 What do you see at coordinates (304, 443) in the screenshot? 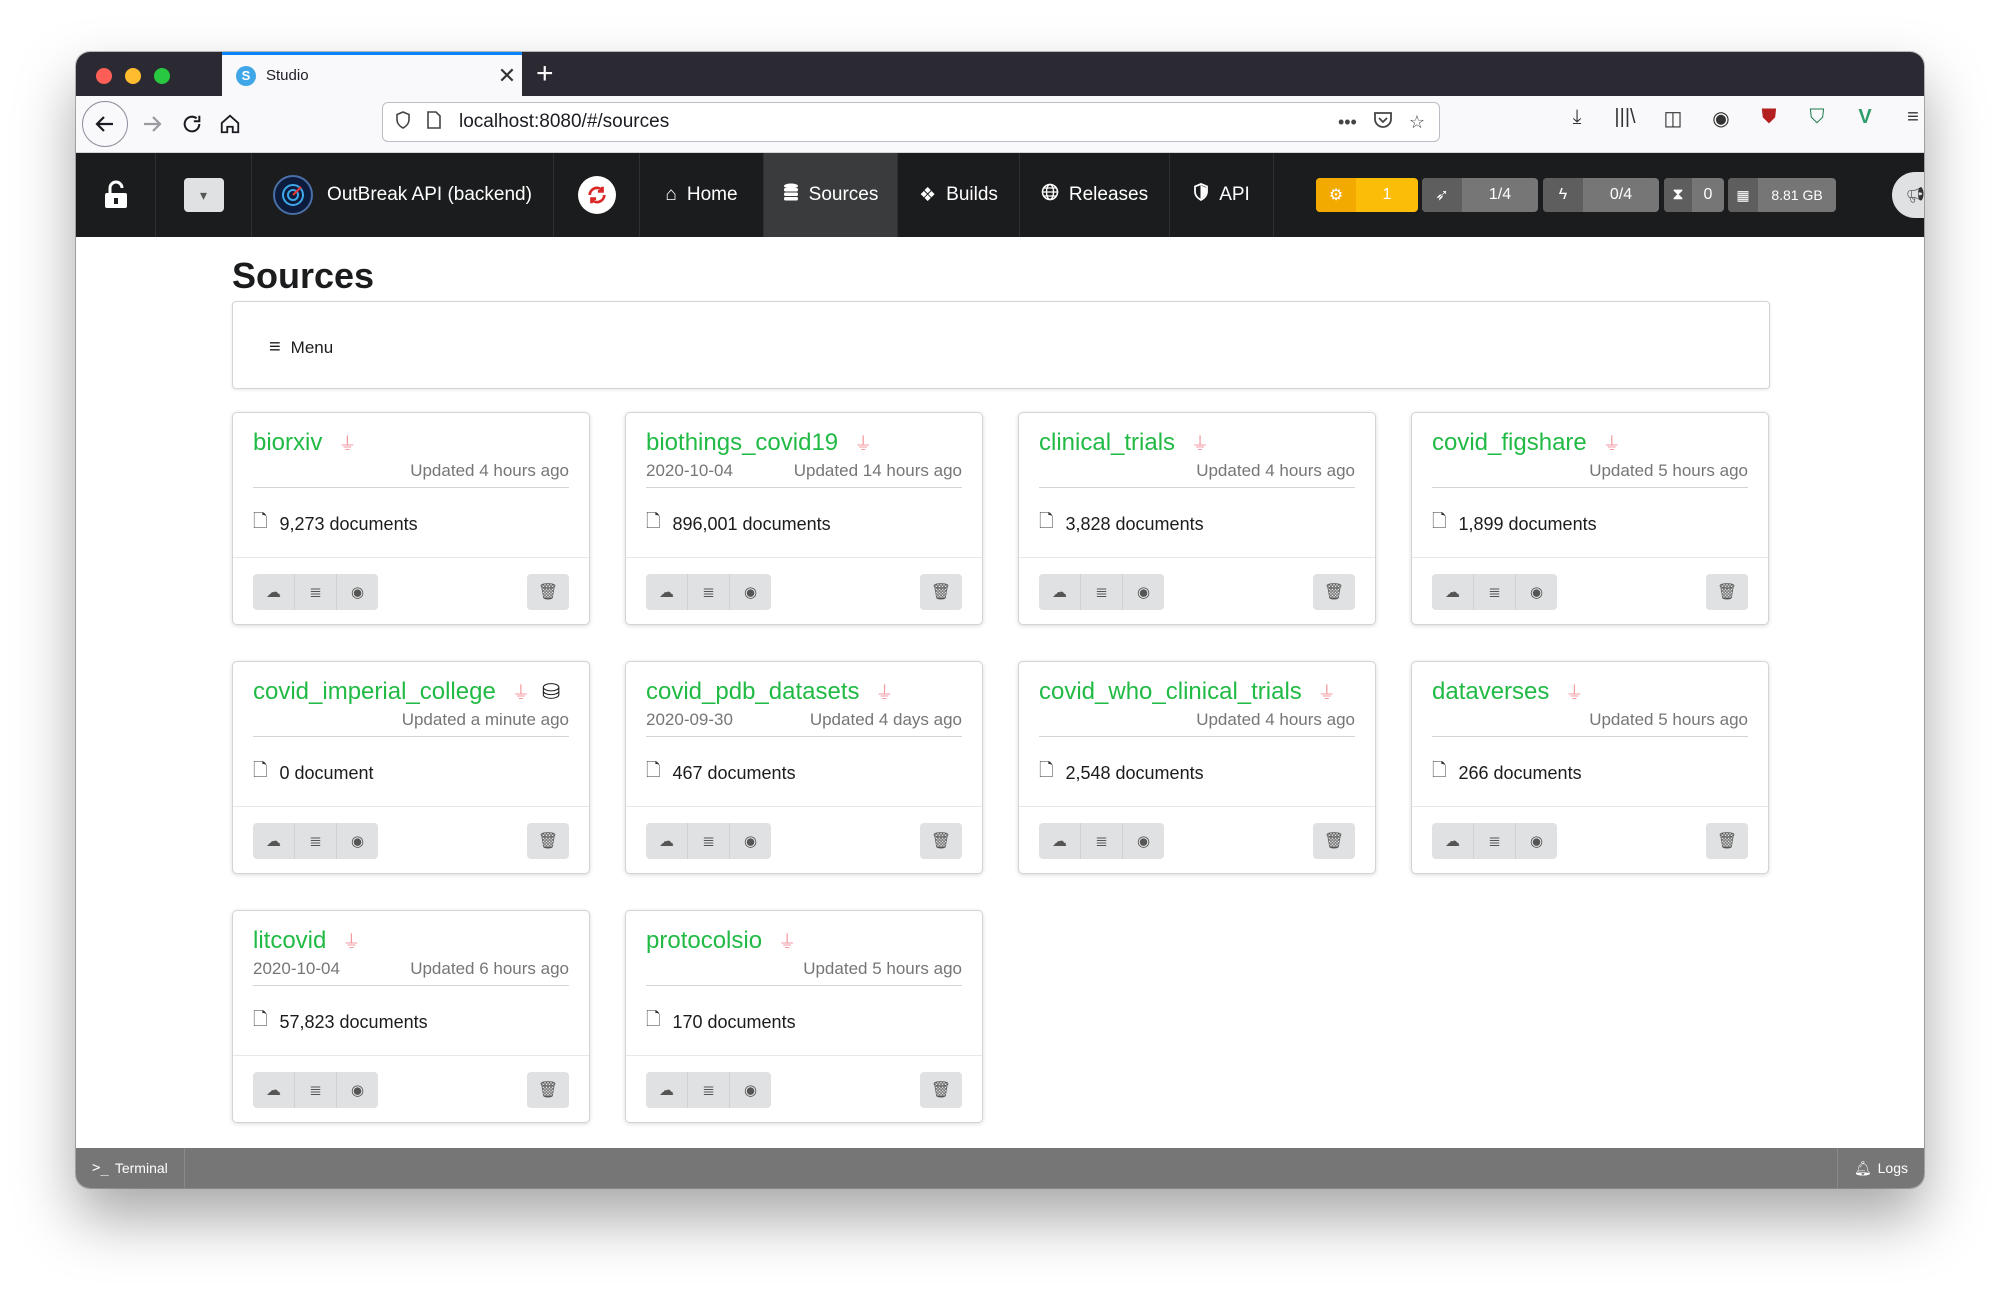
I see `source-name-link: biorxiv ⏚` at bounding box center [304, 443].